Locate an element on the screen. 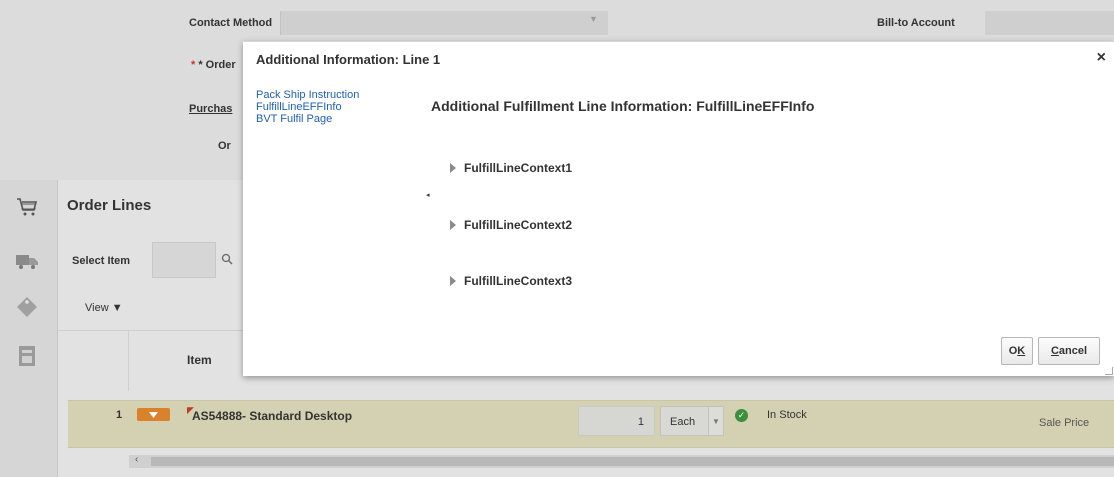  uom-select: Each is located at coordinates (685, 421).